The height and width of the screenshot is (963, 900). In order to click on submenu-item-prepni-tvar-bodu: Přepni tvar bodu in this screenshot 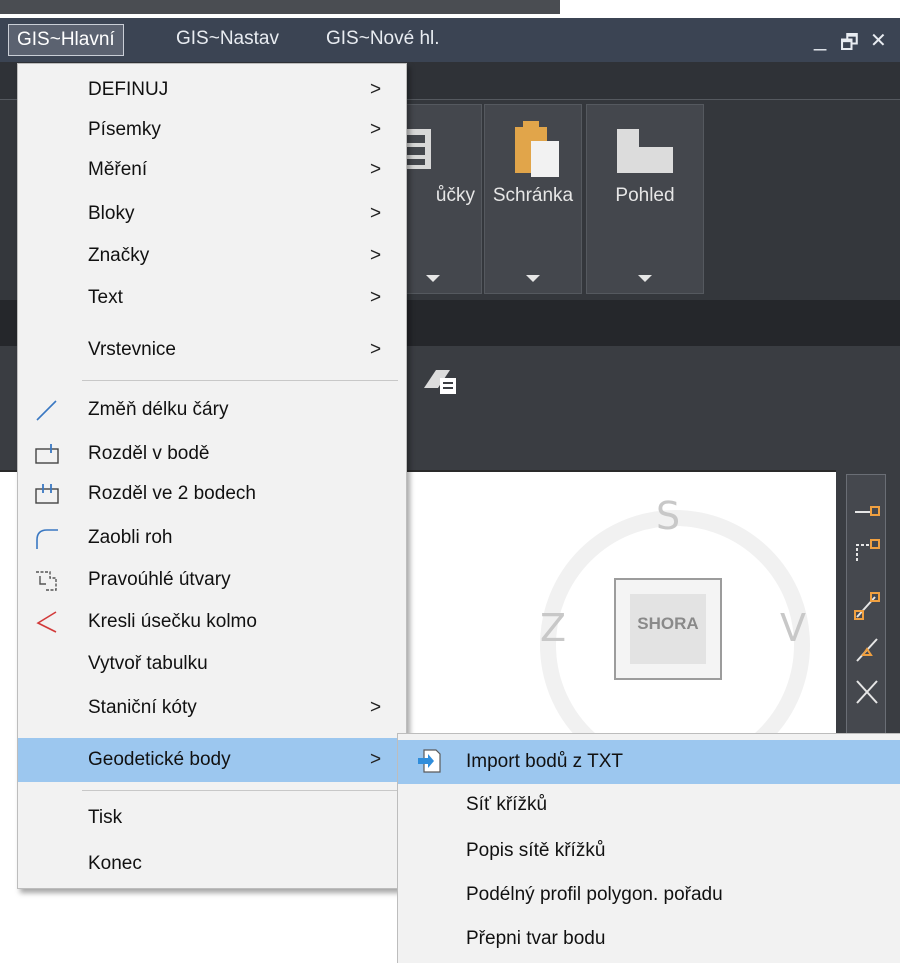, I will do `click(649, 939)`.